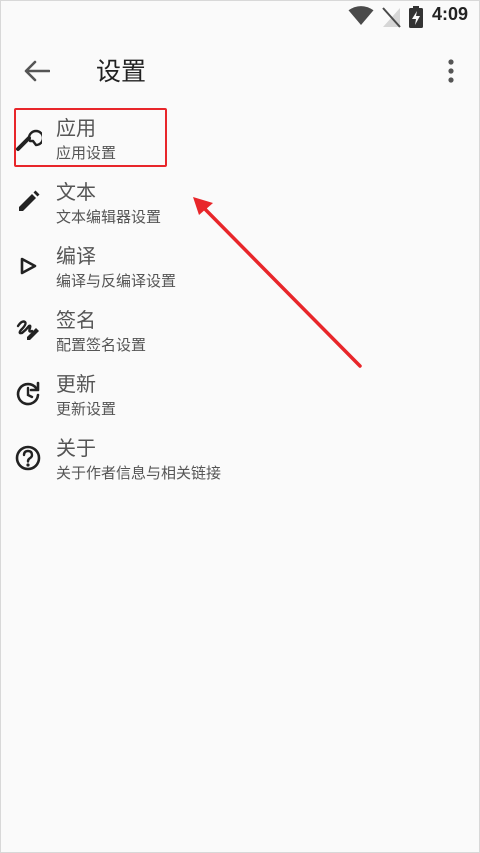 This screenshot has height=853, width=480. I want to click on item-subtitle: 配置签名设置, so click(101, 345).